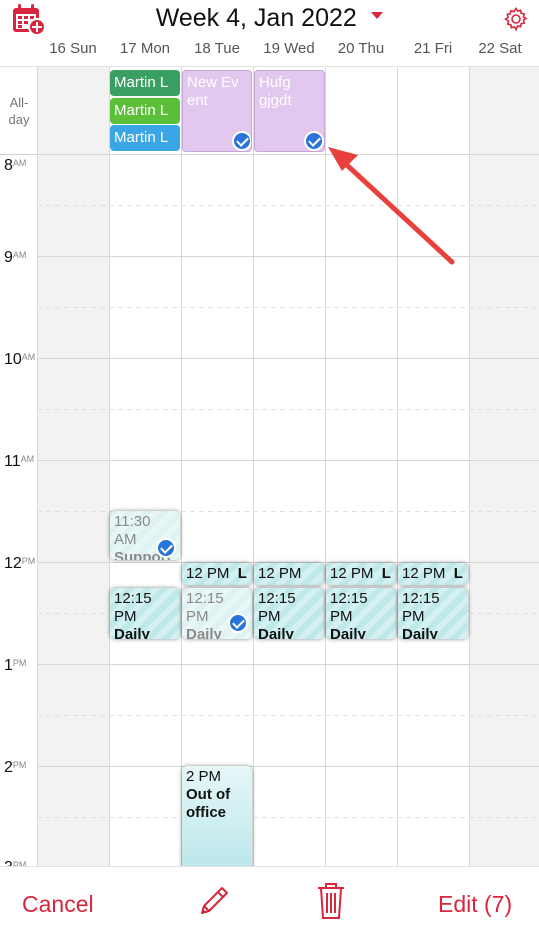 This screenshot has width=539, height=934. What do you see at coordinates (289, 48) in the screenshot?
I see `day-header-wed: 19 Wed` at bounding box center [289, 48].